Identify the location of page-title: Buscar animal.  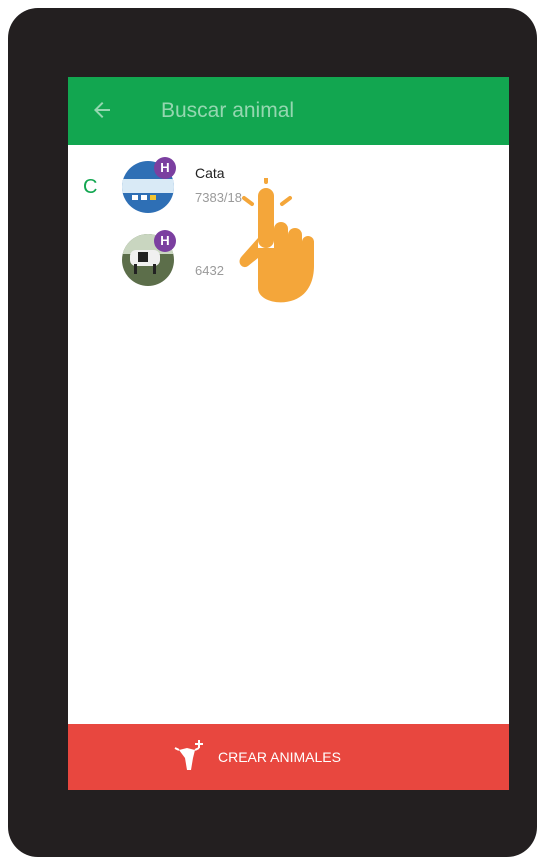
(228, 110).